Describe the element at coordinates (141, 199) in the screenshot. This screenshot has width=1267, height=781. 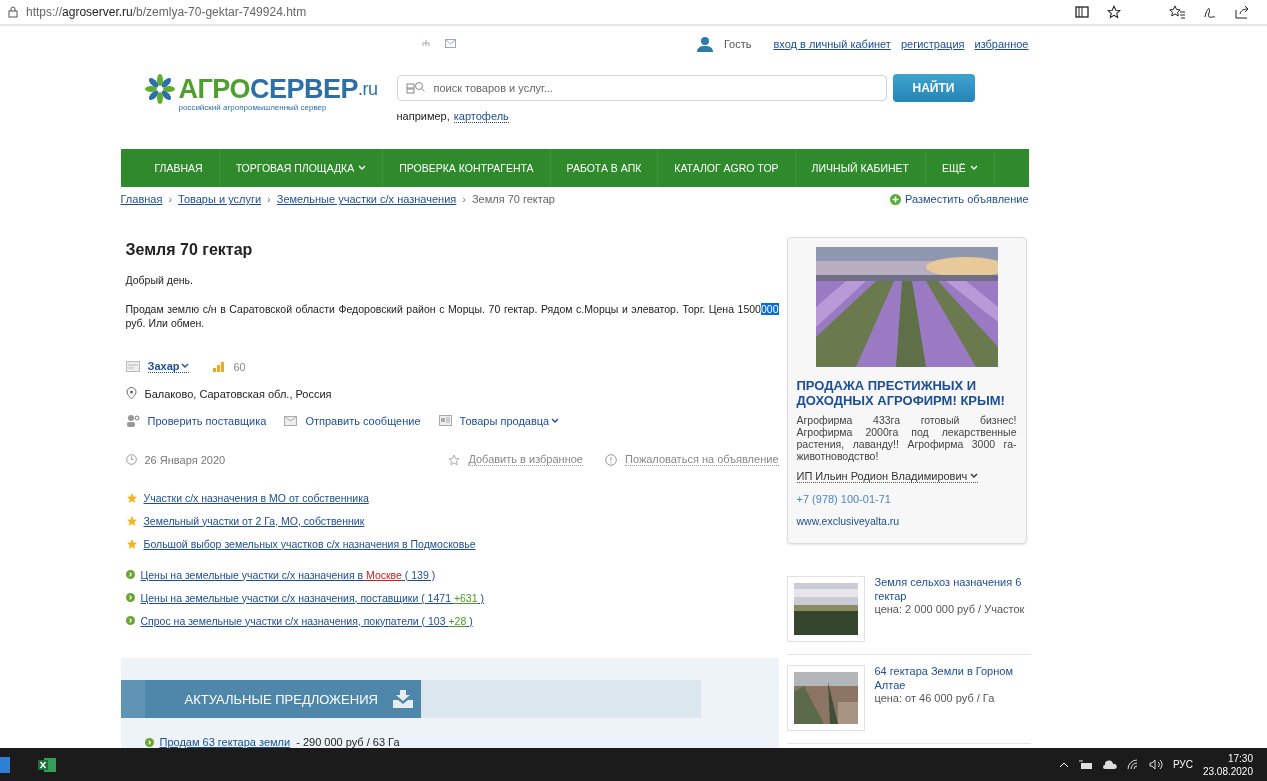
I see `breadcrumb-link: Главная` at that location.